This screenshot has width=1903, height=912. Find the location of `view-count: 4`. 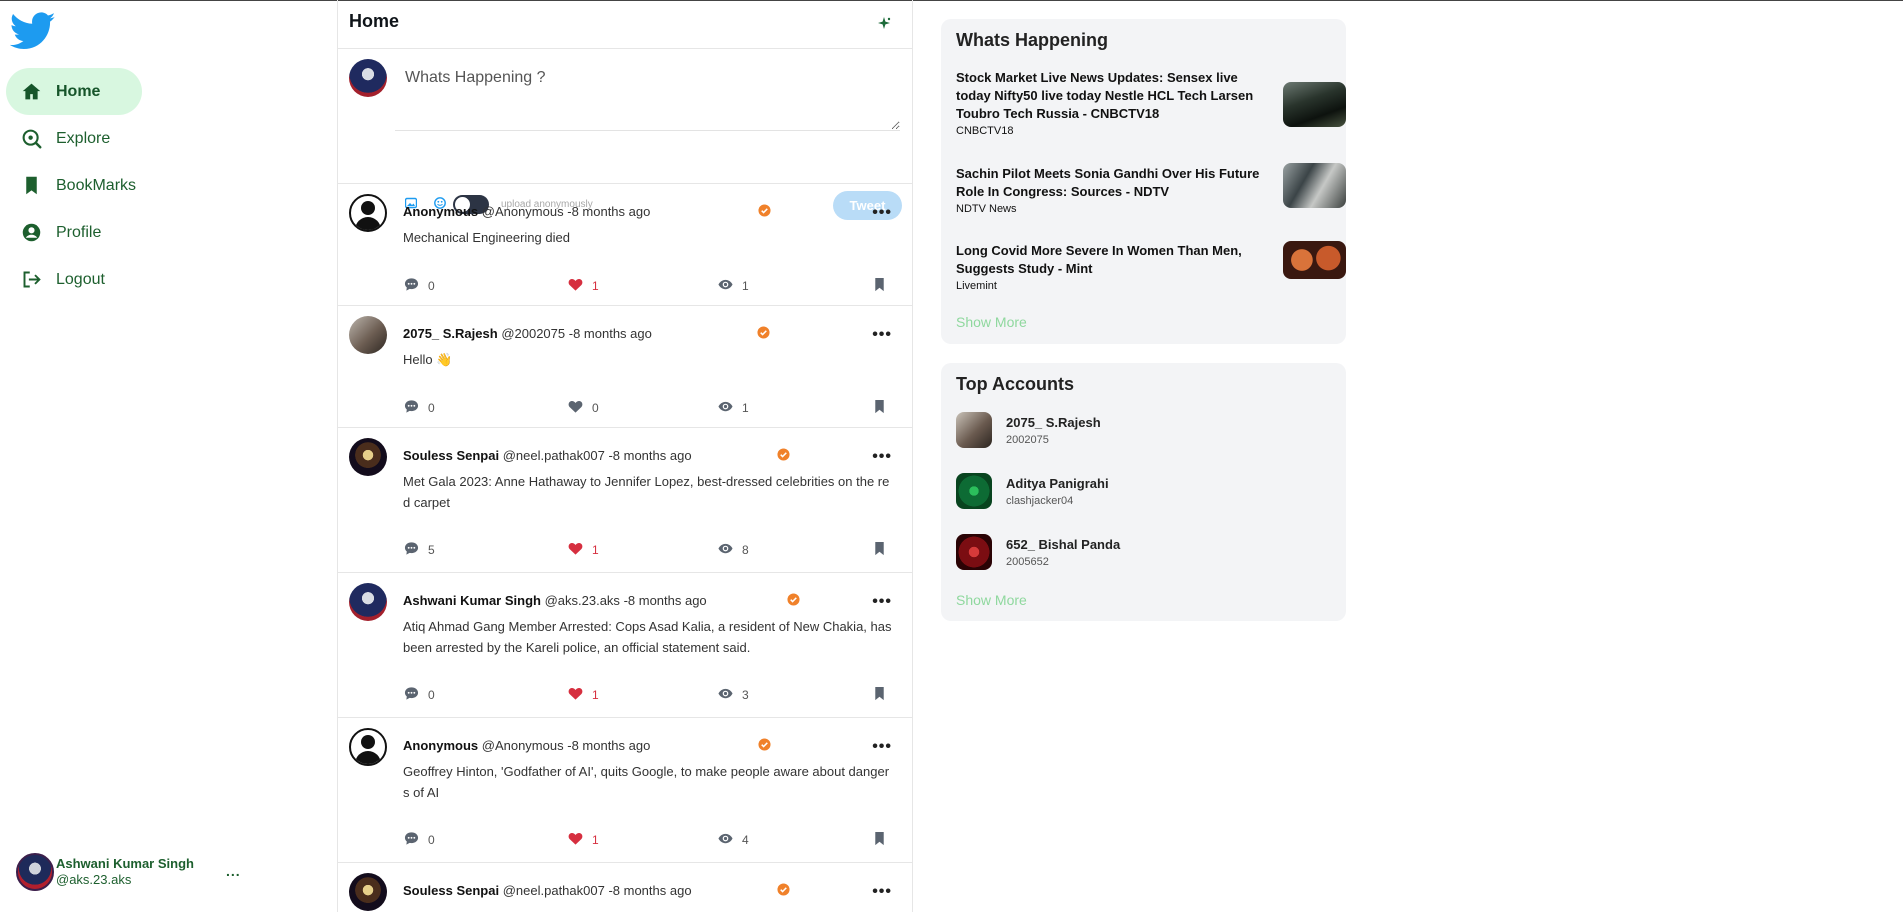

view-count: 4 is located at coordinates (745, 840).